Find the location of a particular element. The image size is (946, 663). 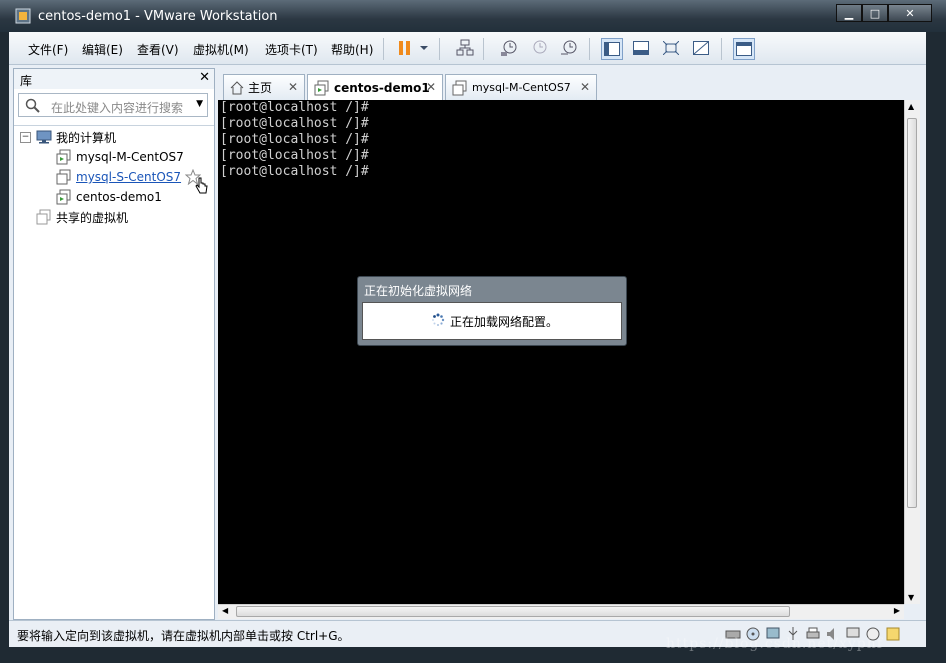

tree-item-vm: centos-demo1 is located at coordinates (109, 197).